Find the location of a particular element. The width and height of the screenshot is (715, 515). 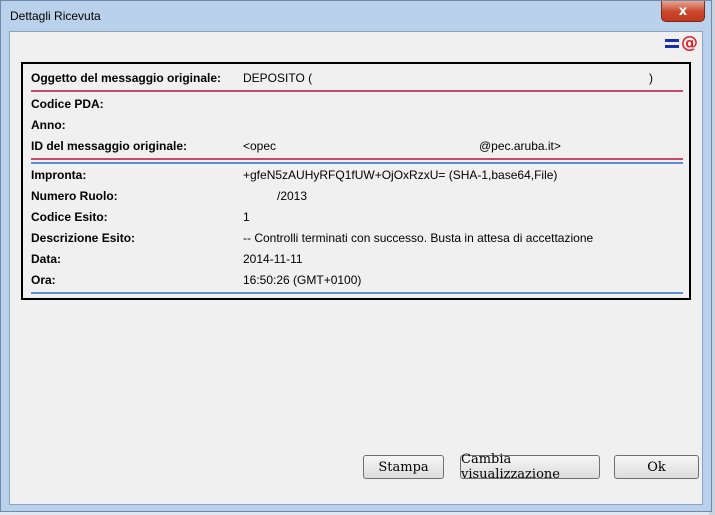

stampa-button: Stampa is located at coordinates (403, 467).